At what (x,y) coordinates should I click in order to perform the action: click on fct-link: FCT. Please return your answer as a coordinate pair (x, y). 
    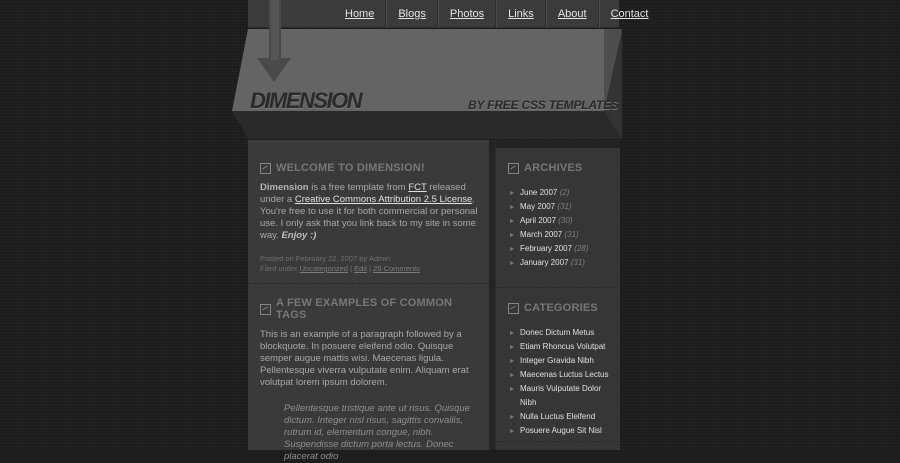
    Looking at the image, I should click on (417, 187).